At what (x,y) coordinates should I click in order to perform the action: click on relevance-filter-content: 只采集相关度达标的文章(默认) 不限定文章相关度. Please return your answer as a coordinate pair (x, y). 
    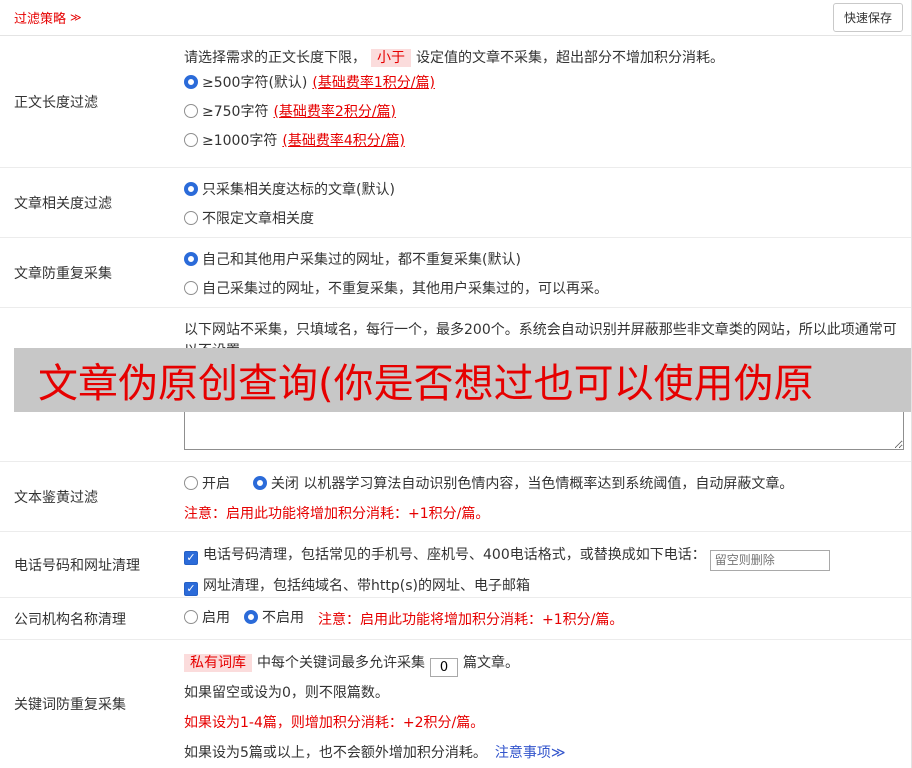
    Looking at the image, I should click on (540, 202).